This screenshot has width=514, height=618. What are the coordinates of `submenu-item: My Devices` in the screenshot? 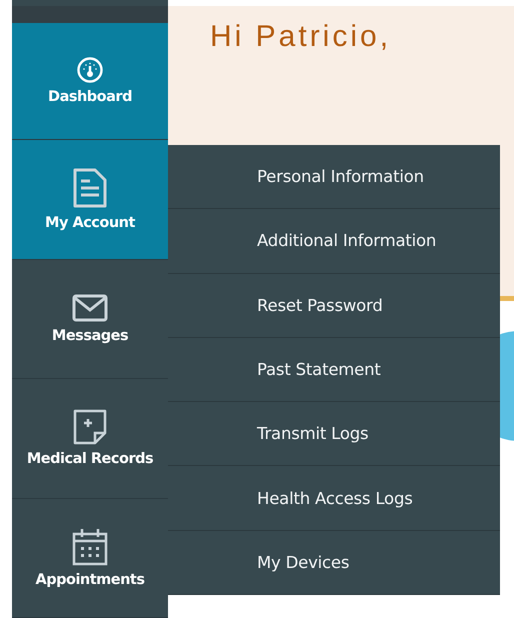 It's located at (334, 563).